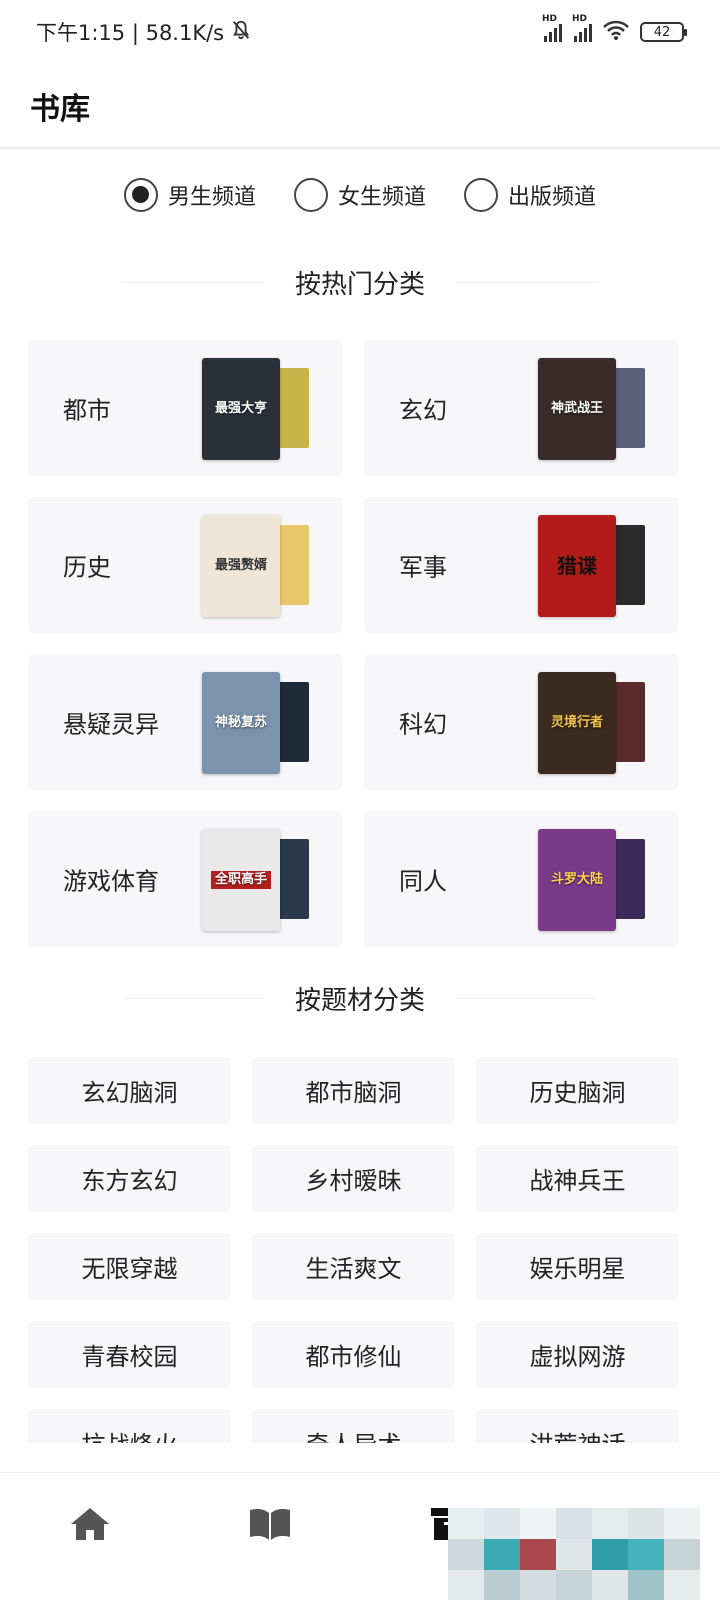  I want to click on topic-tag: 乡村暧昧, so click(353, 1178).